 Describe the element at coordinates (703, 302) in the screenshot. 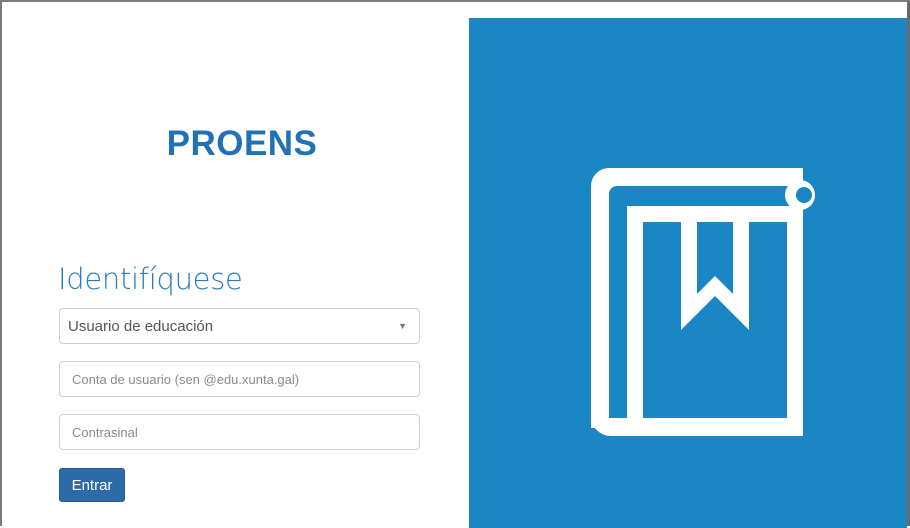

I see `book-bookmark-icon` at that location.